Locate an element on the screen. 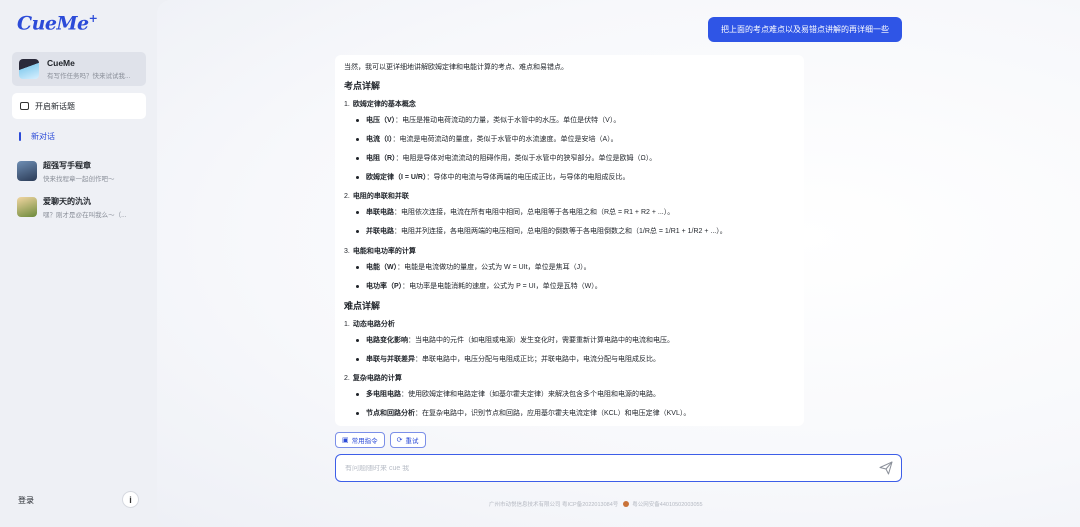 The height and width of the screenshot is (527, 1080). answer-list-item: 电能（W）：电能是电流做功的量度，公式为 W = UIt，单位是焦耳（J）。 is located at coordinates (575, 267).